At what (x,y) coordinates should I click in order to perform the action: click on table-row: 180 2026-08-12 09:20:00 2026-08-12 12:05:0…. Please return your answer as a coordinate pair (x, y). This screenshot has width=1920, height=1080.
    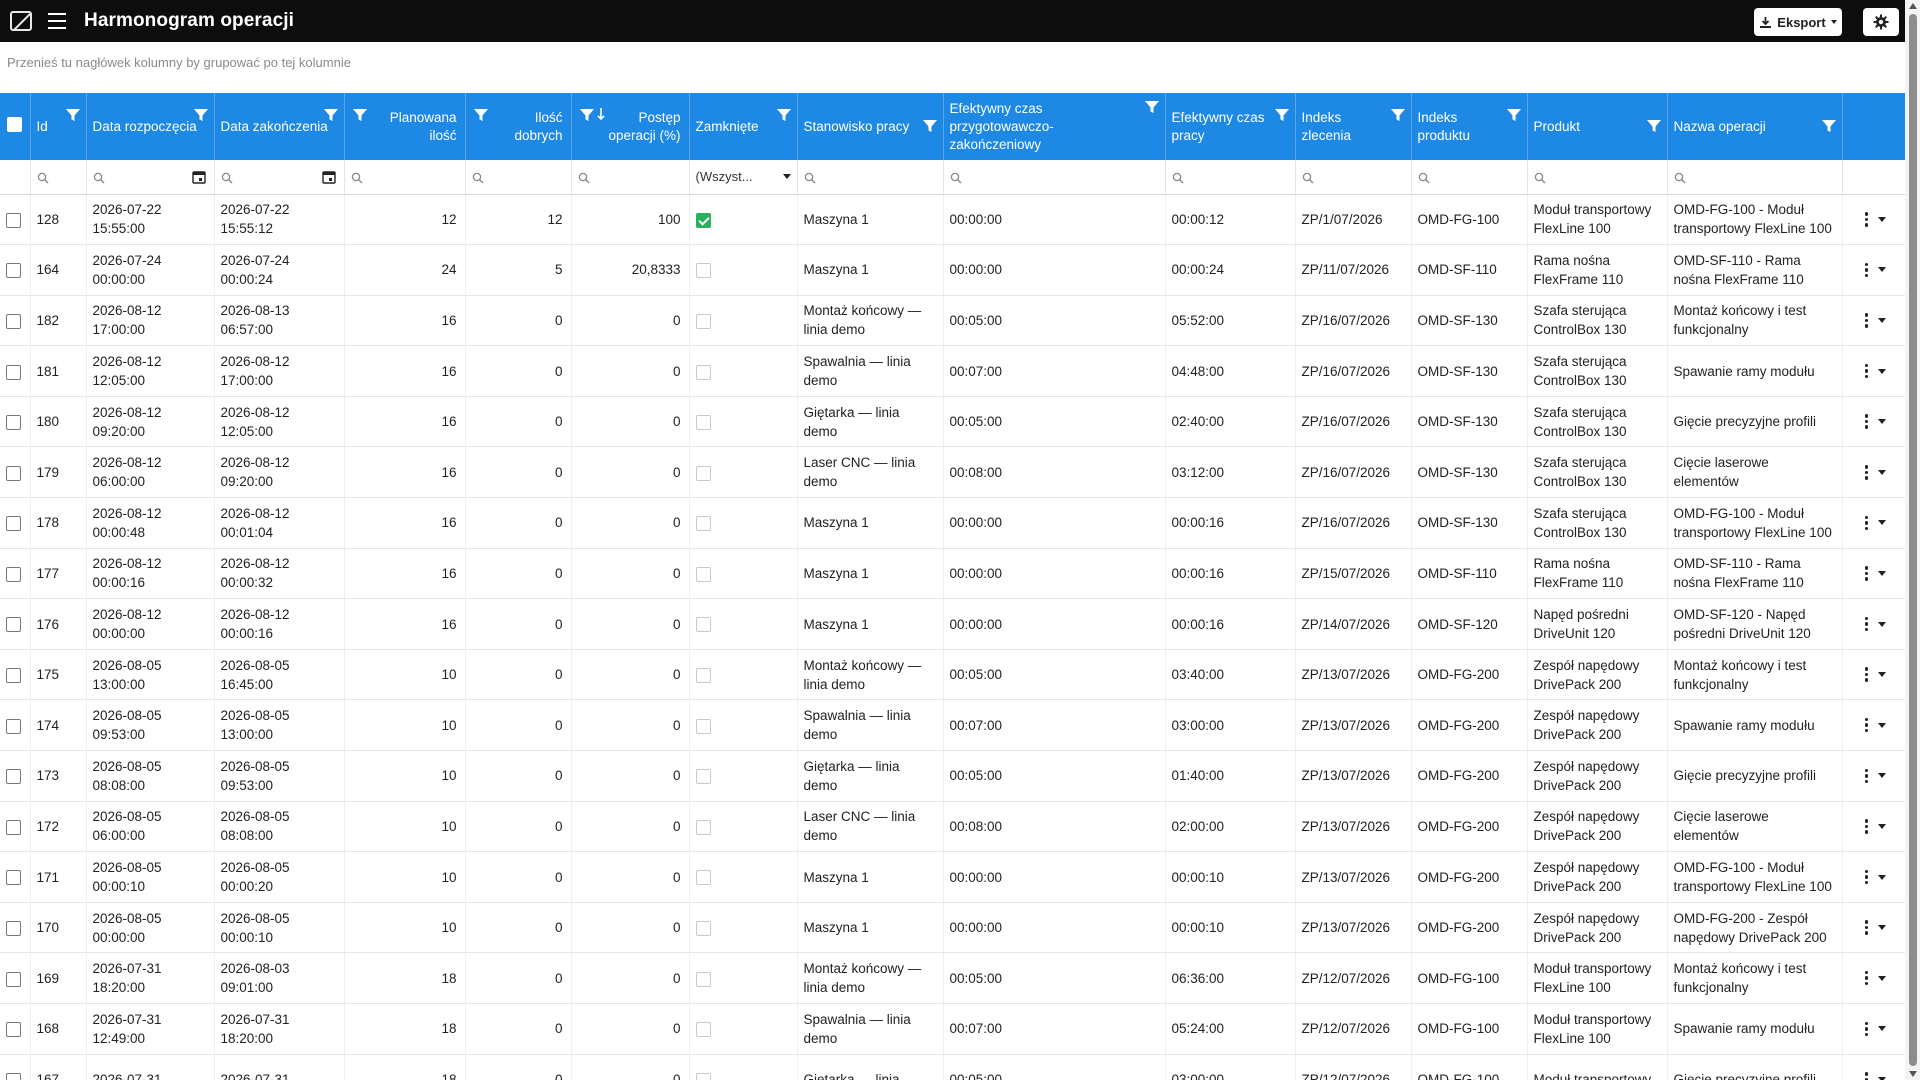
    Looking at the image, I should click on (952, 422).